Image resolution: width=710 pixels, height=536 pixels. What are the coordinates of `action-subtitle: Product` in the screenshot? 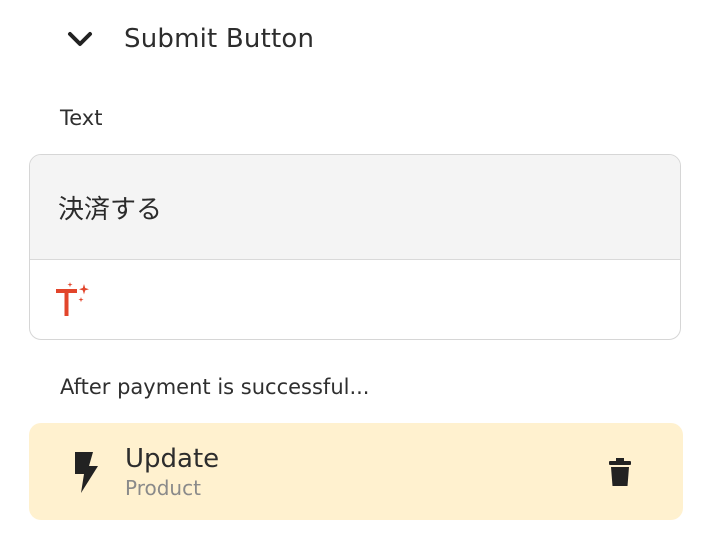 It's located at (163, 487).